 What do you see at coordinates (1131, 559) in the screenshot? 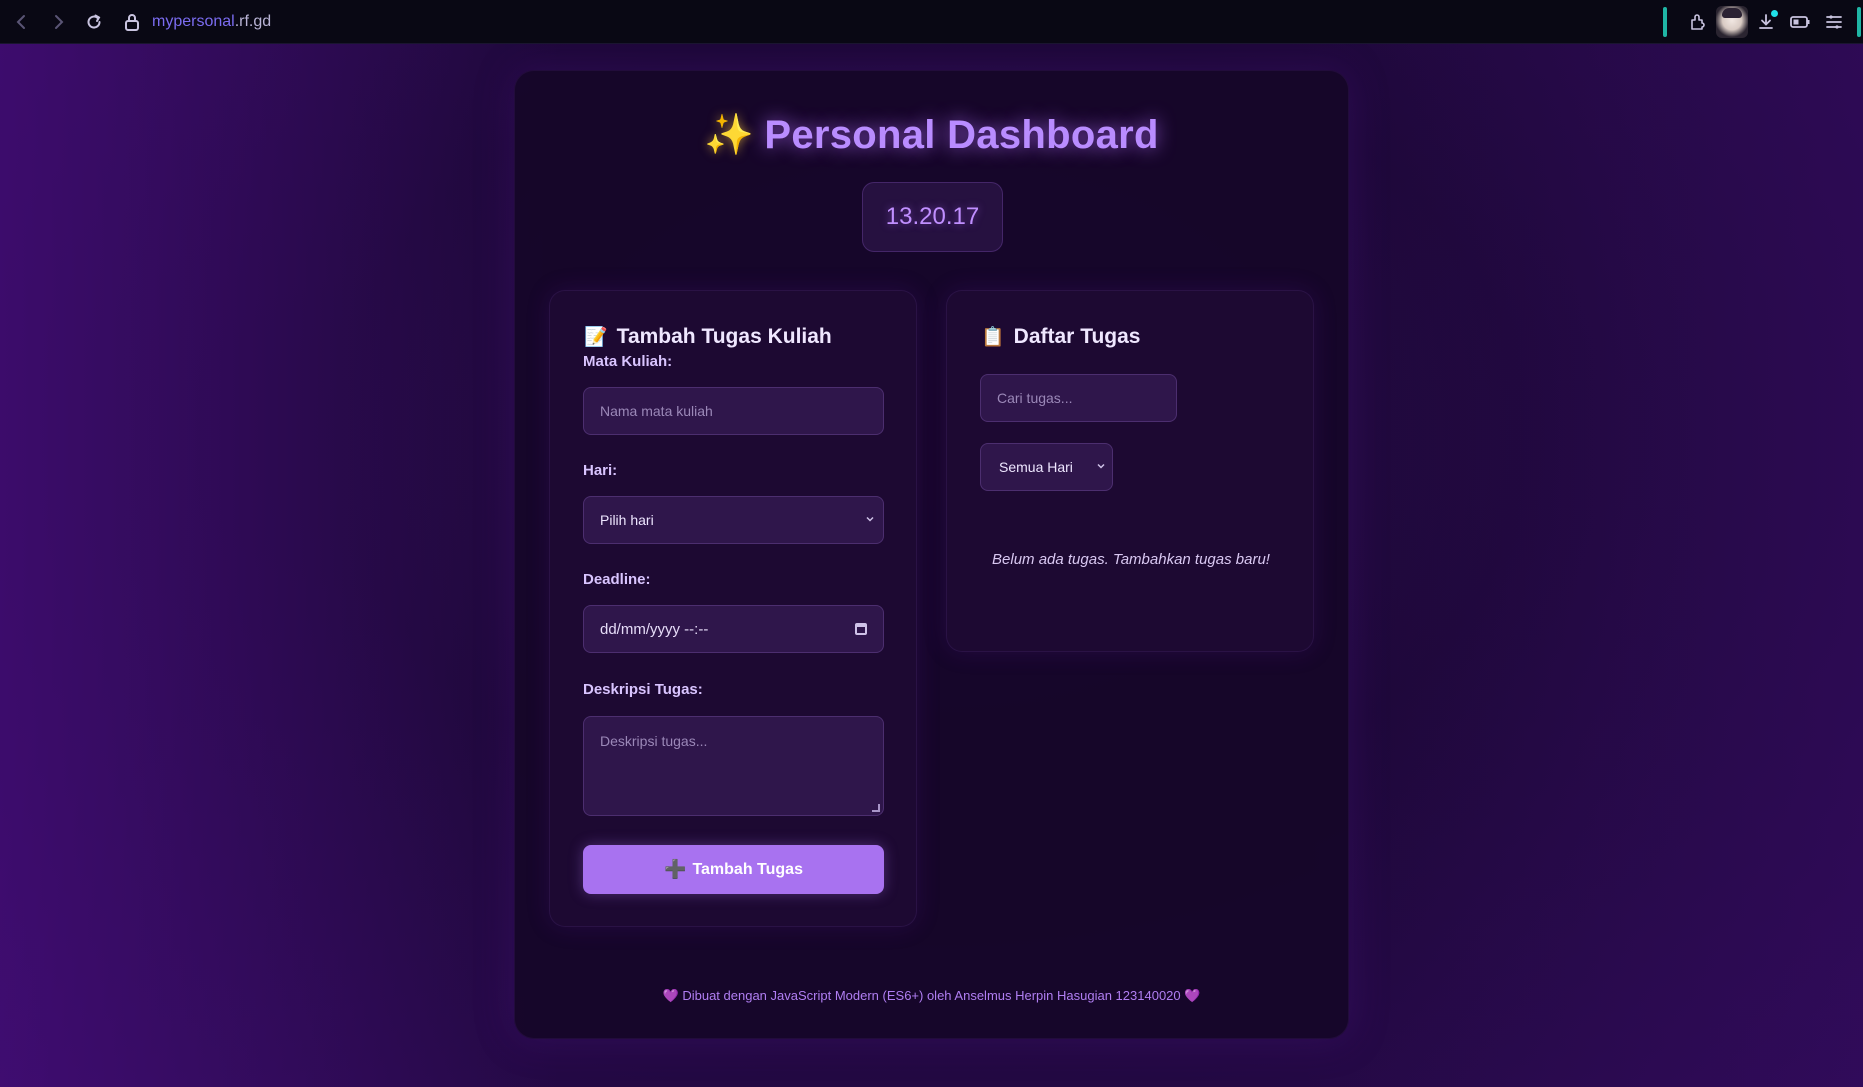
I see `empty-state-message: Belum ada tugas. Tambahkan tugas baru!` at bounding box center [1131, 559].